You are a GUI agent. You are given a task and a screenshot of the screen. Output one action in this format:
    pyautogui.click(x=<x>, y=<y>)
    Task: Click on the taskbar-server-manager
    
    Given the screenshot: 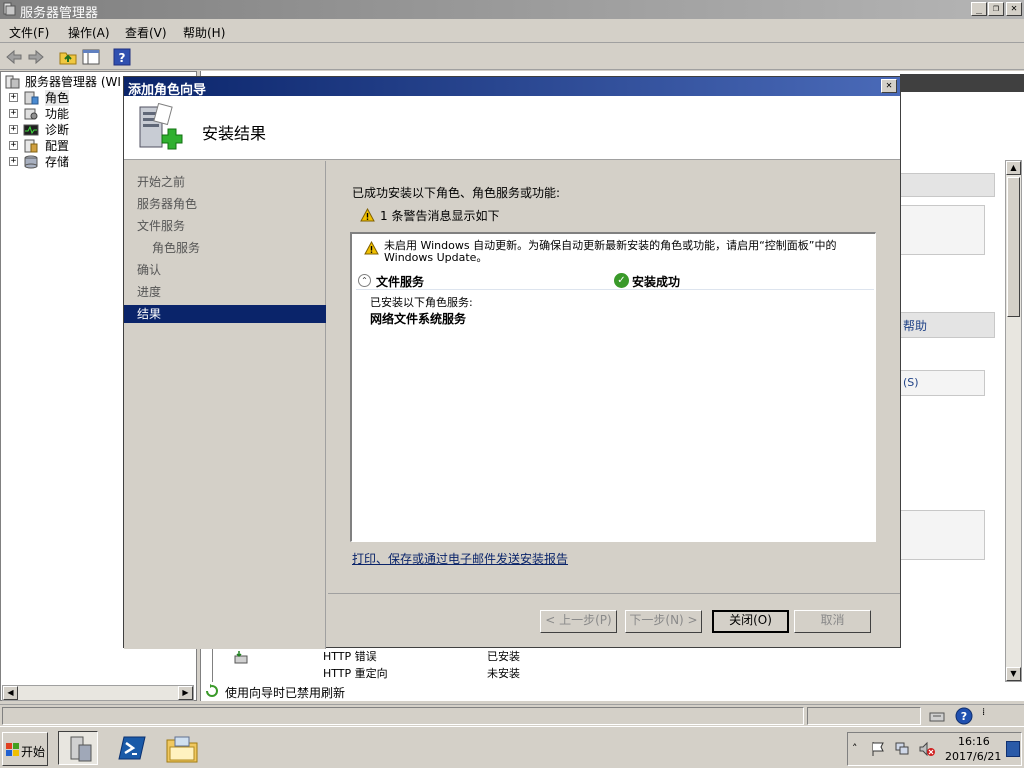 What is the action you would take?
    pyautogui.click(x=78, y=748)
    